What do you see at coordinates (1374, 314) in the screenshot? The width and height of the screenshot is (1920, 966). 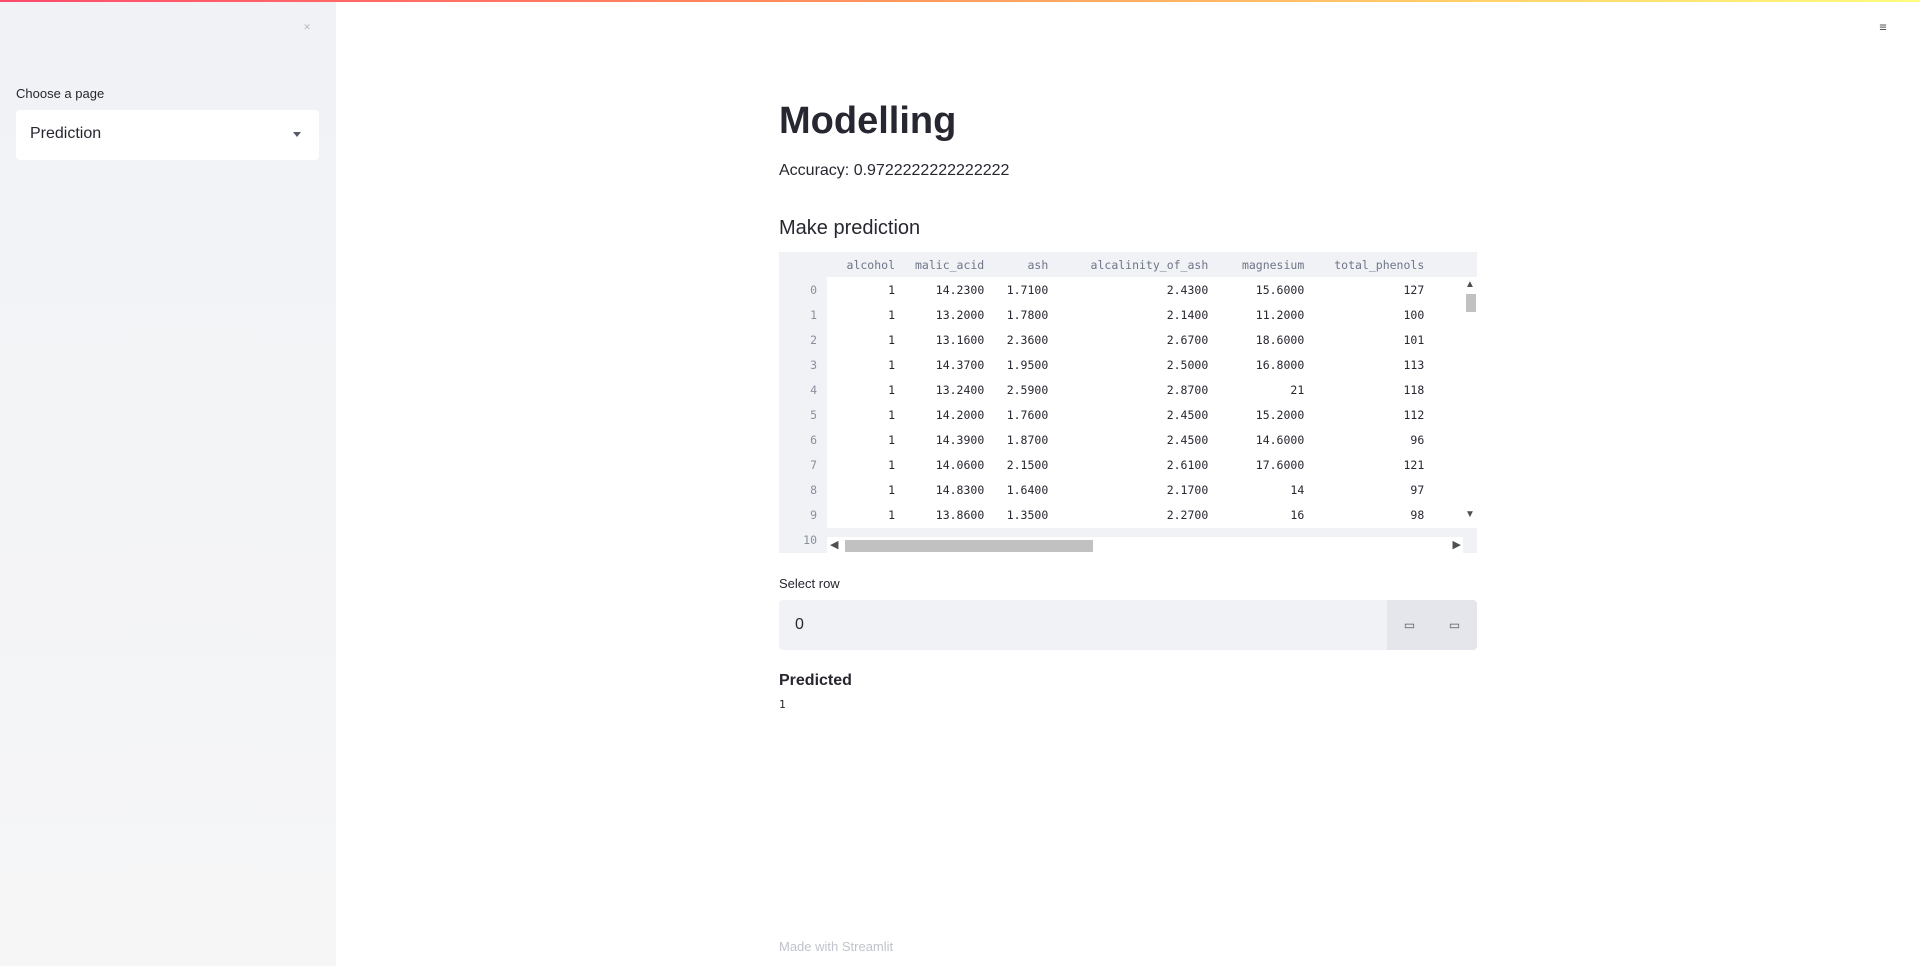 I see `table-cell: 100` at bounding box center [1374, 314].